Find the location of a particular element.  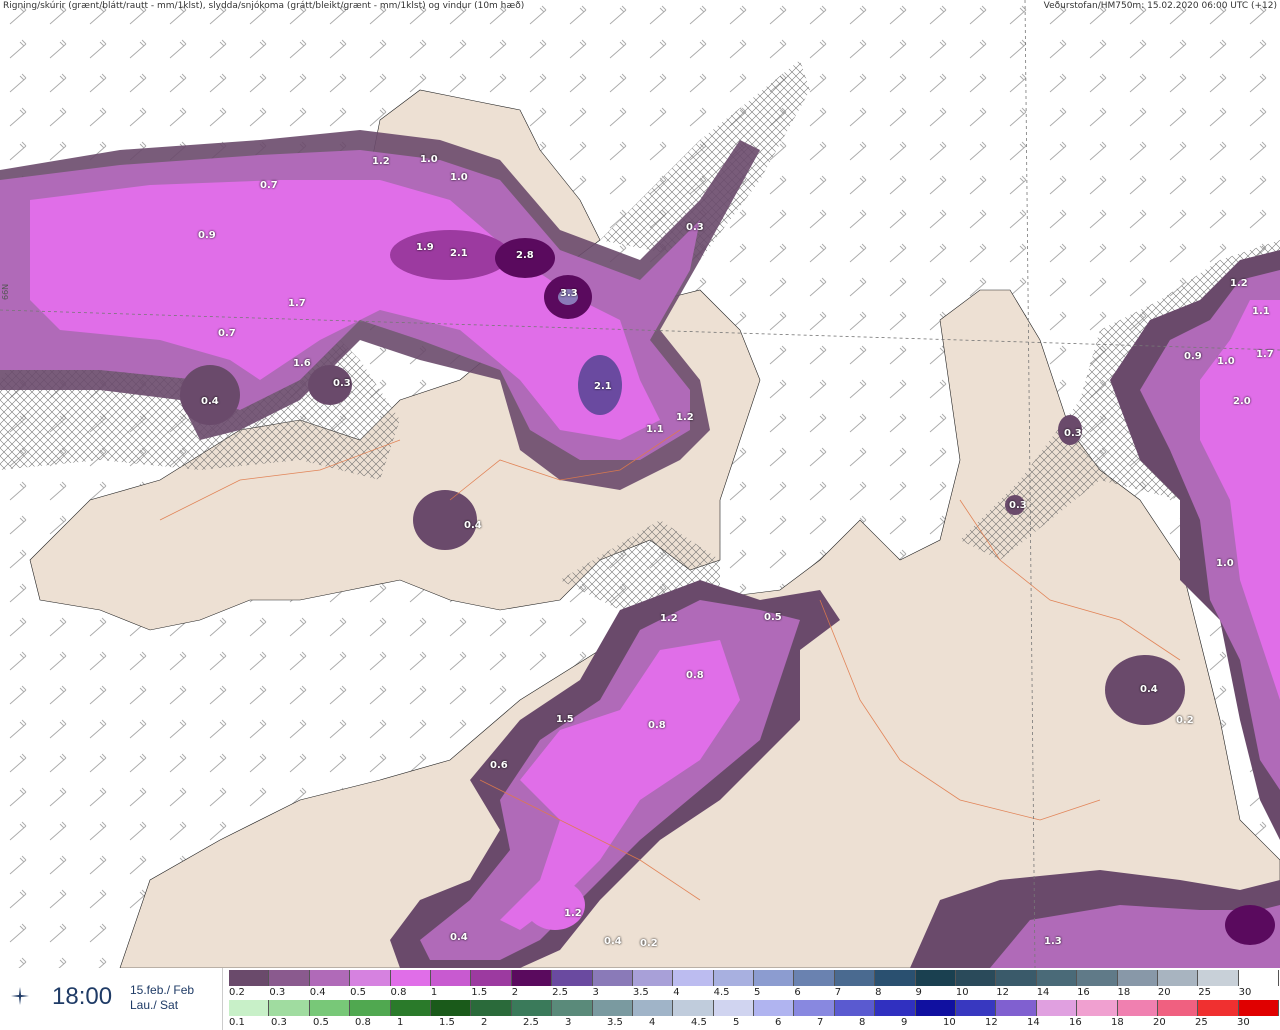

scale-label: 0.3 is located at coordinates (277, 992).